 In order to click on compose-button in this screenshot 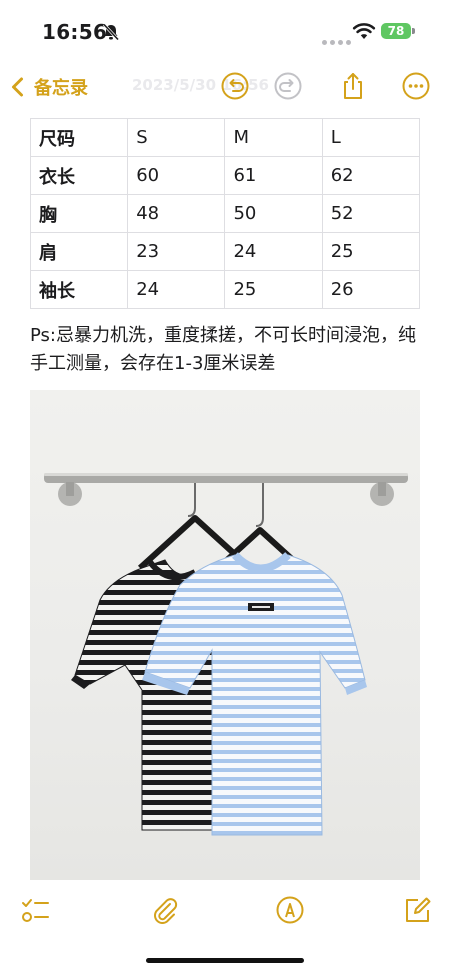, I will do `click(417, 910)`.